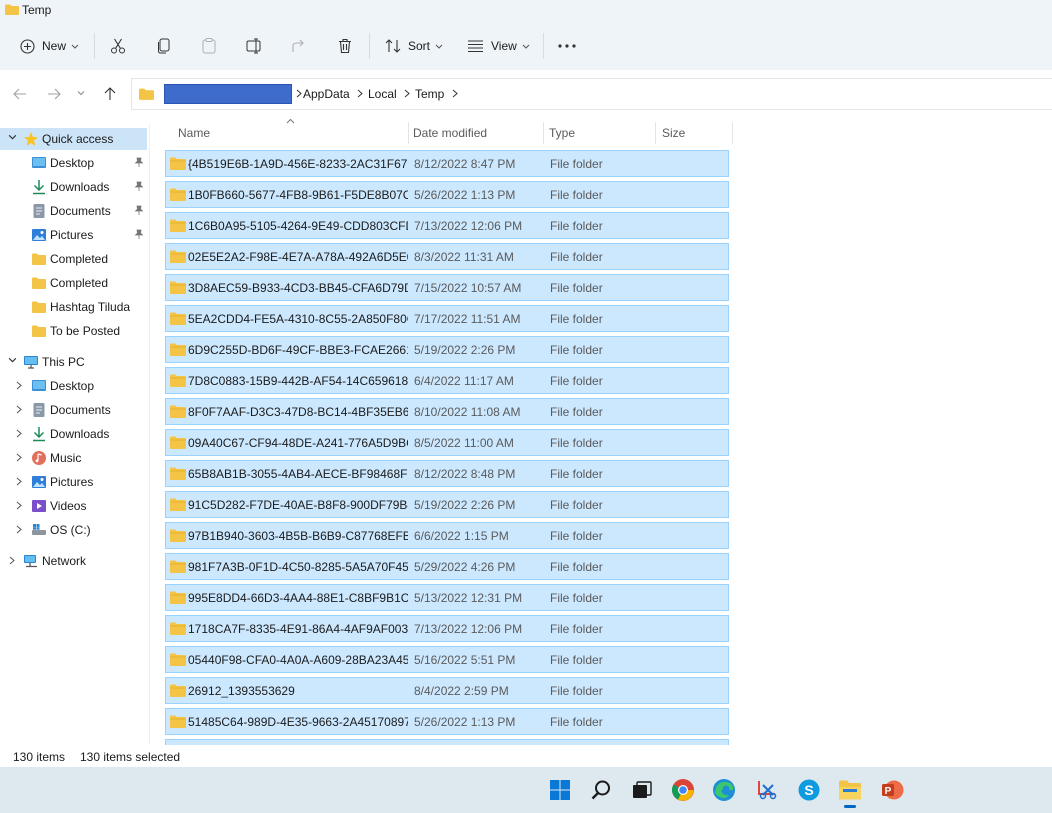 The height and width of the screenshot is (813, 1052). I want to click on forward-icon, so click(54, 94).